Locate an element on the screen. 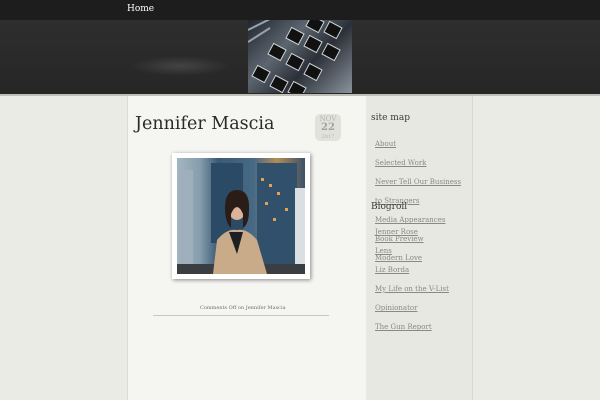 Image resolution: width=600 pixels, height=400 pixels. post-date-badge: NOV 22 2017 is located at coordinates (328, 127).